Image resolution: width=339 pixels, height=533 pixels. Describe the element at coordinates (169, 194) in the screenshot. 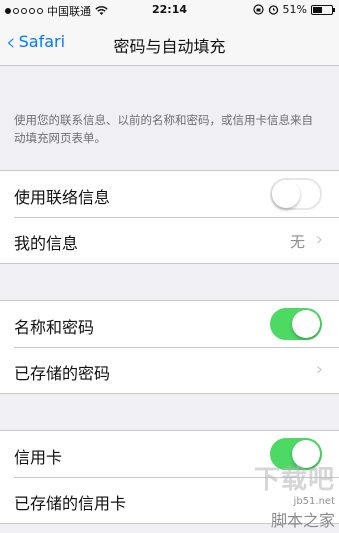

I see `use-contact-info-row: 使用联络信息` at that location.